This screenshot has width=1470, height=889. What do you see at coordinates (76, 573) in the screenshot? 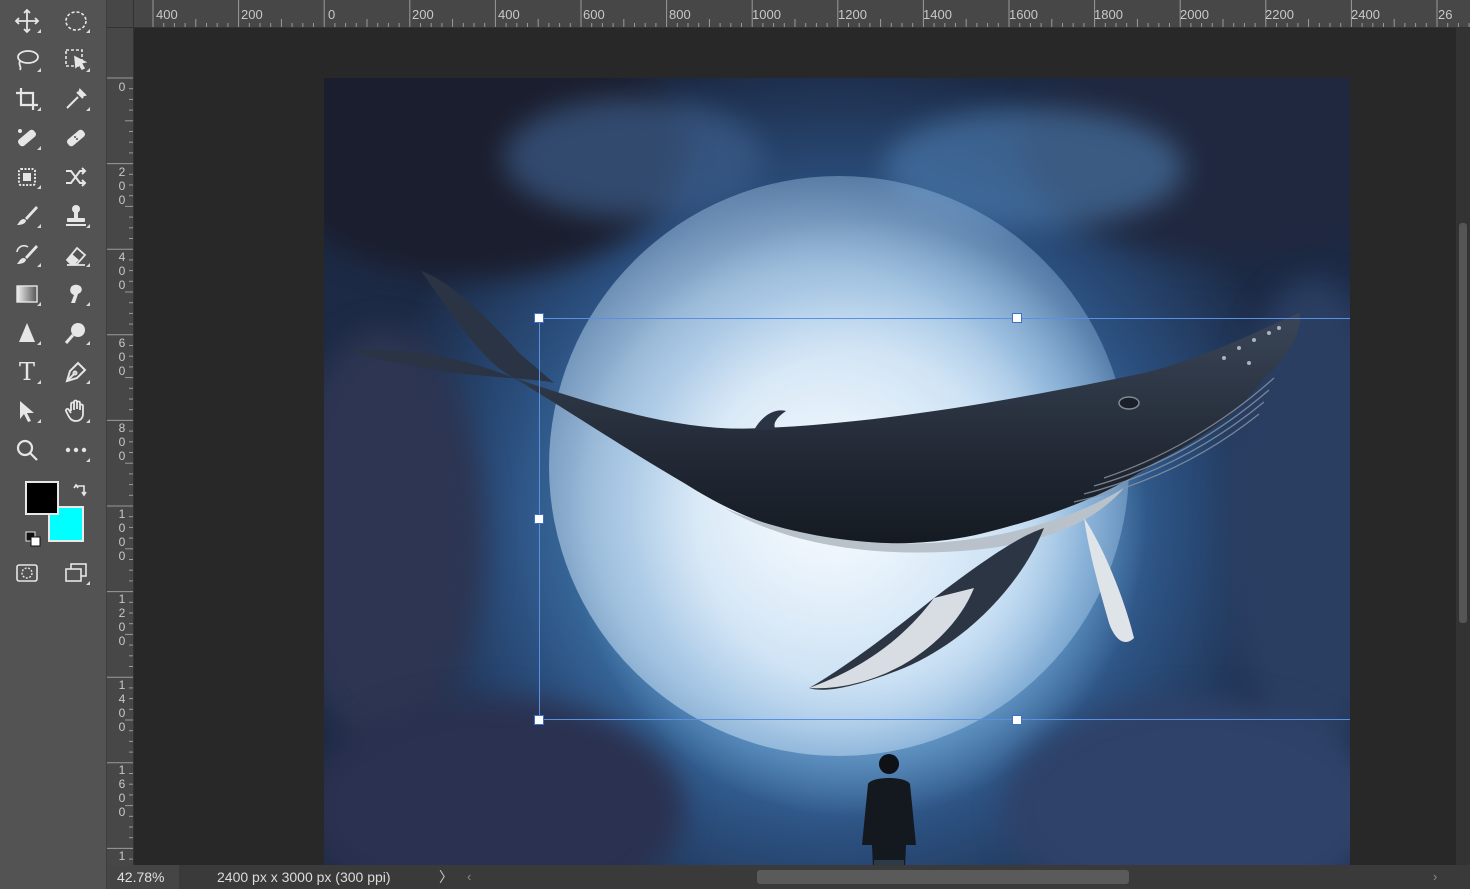
I see `screen-mode-button` at bounding box center [76, 573].